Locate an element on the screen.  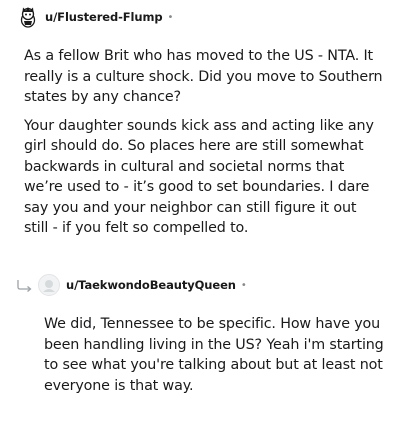
default-avatar-icon is located at coordinates (49, 285).